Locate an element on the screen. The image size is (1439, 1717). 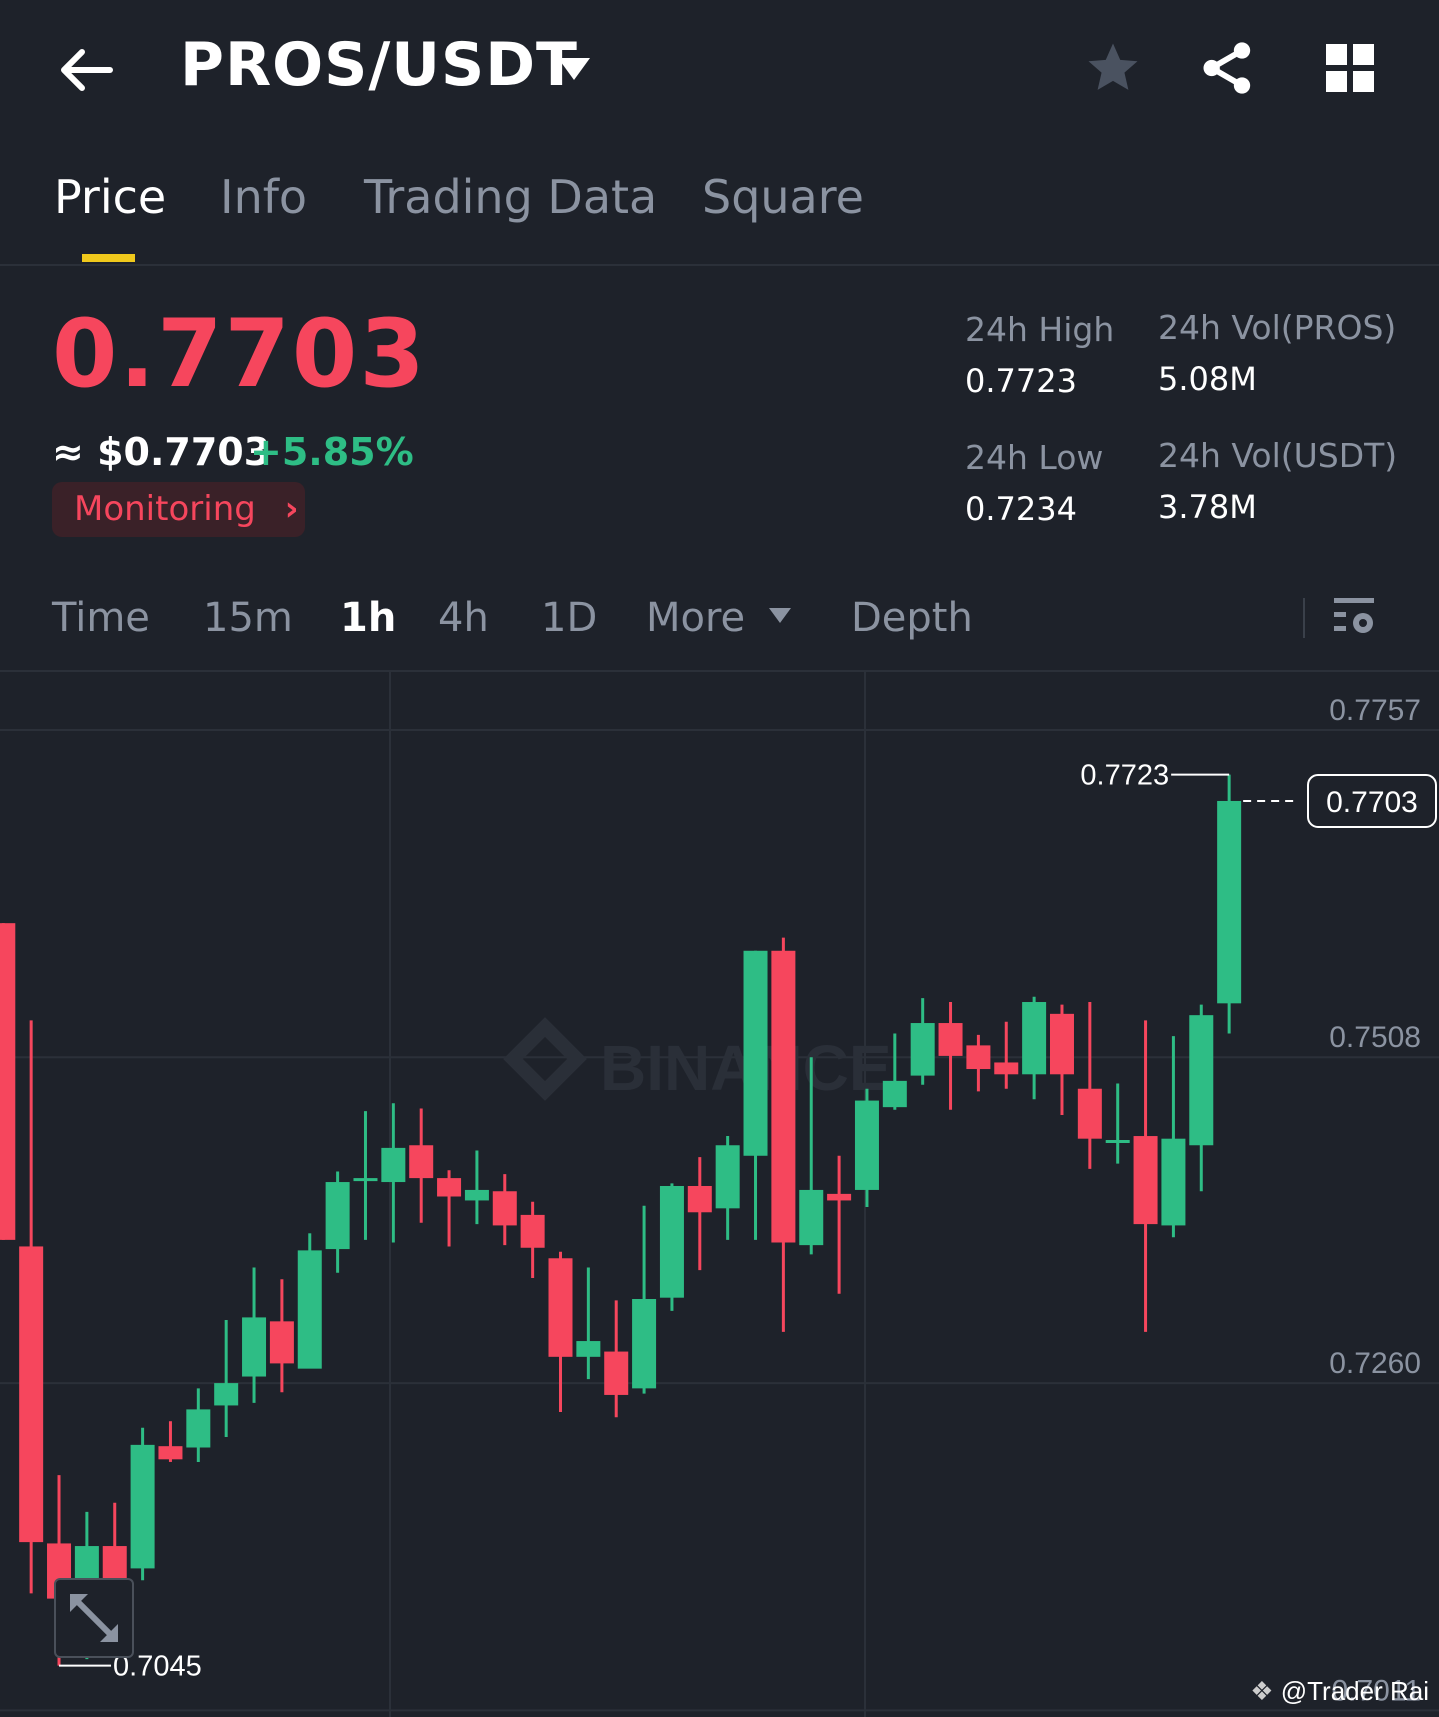
max-price-label: 0.7723 is located at coordinates (1124, 776).